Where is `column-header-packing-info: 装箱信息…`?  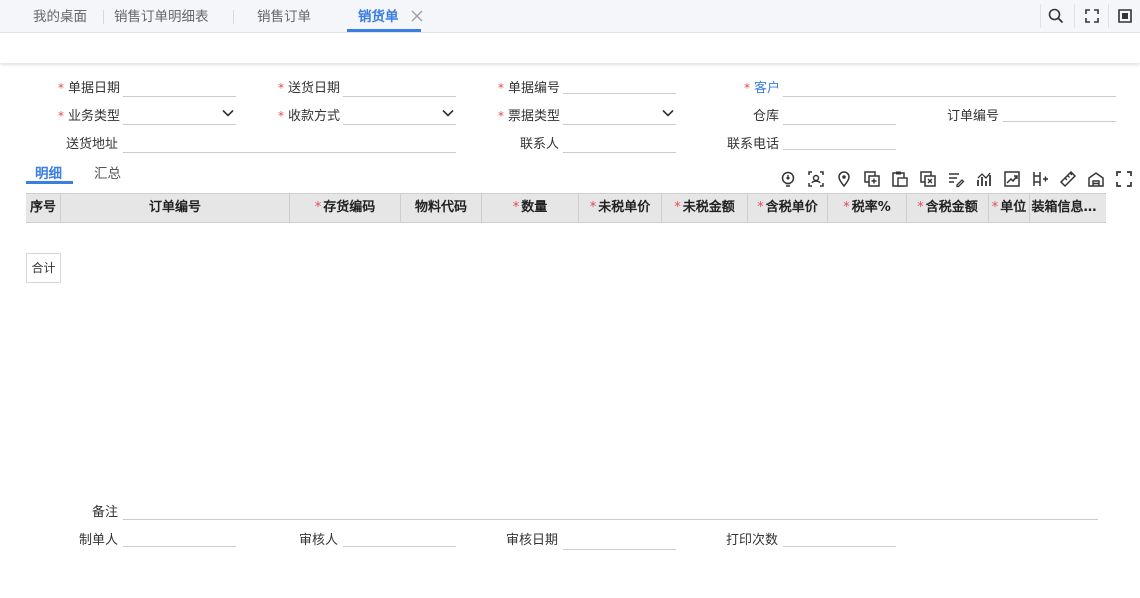 column-header-packing-info: 装箱信息… is located at coordinates (1064, 208).